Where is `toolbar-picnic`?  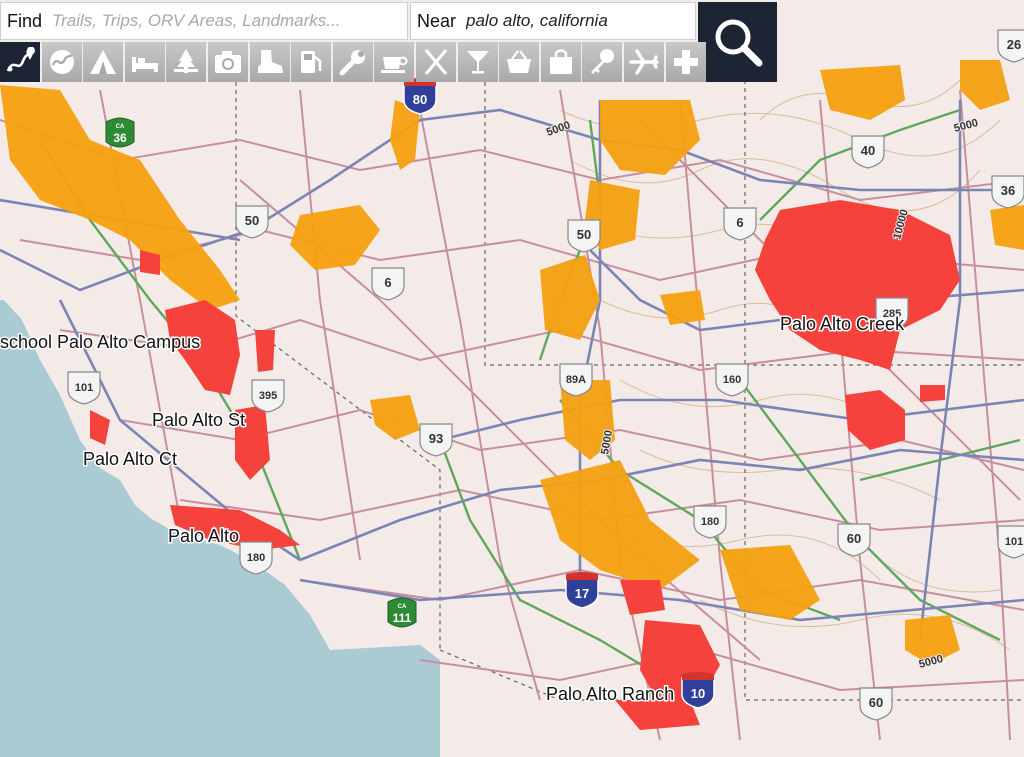
toolbar-picnic is located at coordinates (186, 62).